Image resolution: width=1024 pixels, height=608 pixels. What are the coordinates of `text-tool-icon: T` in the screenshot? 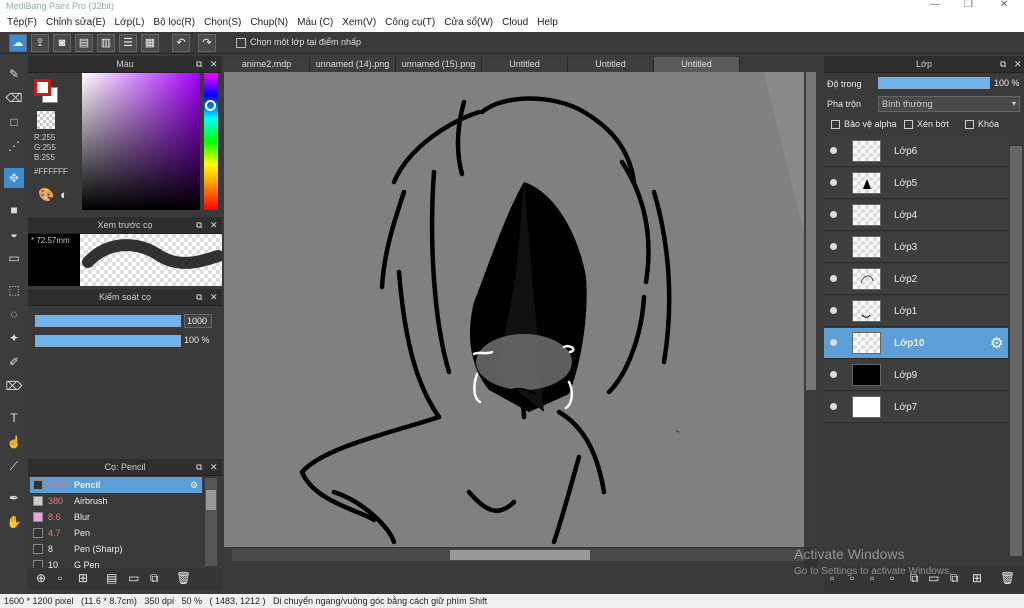 It's located at (14, 418).